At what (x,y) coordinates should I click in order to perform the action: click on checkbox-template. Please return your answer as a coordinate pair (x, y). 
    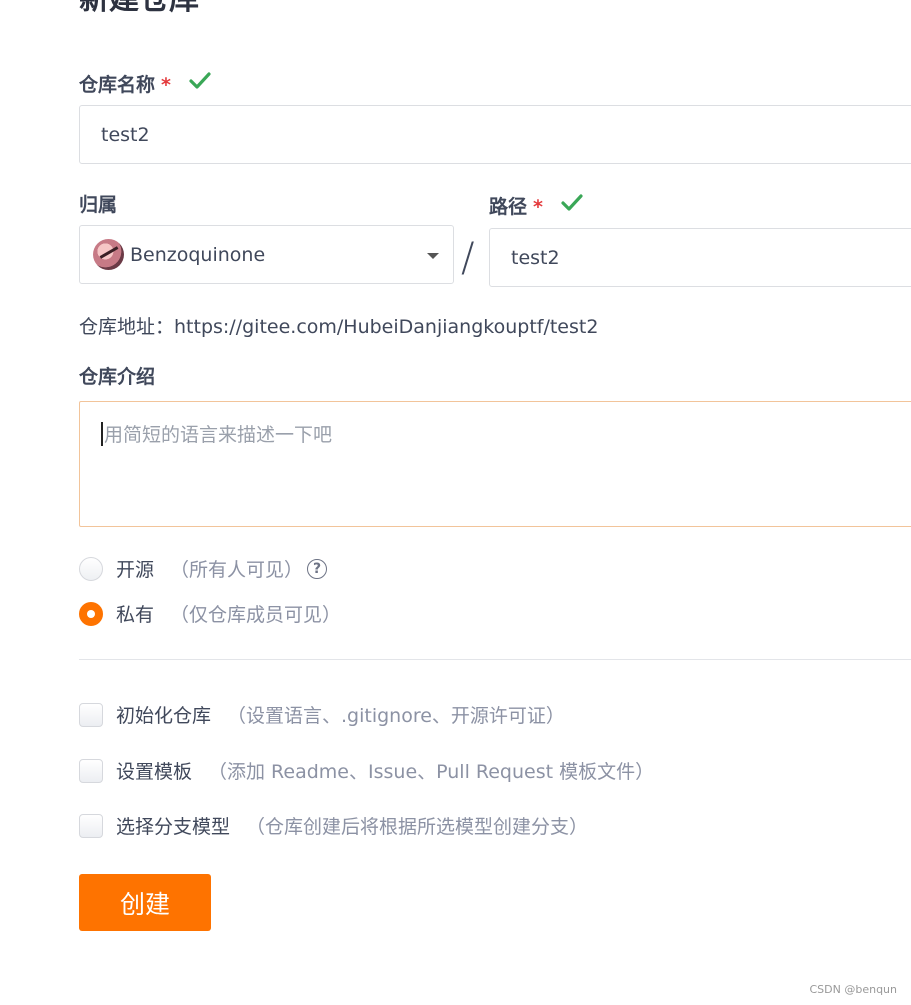
    Looking at the image, I should click on (91, 770).